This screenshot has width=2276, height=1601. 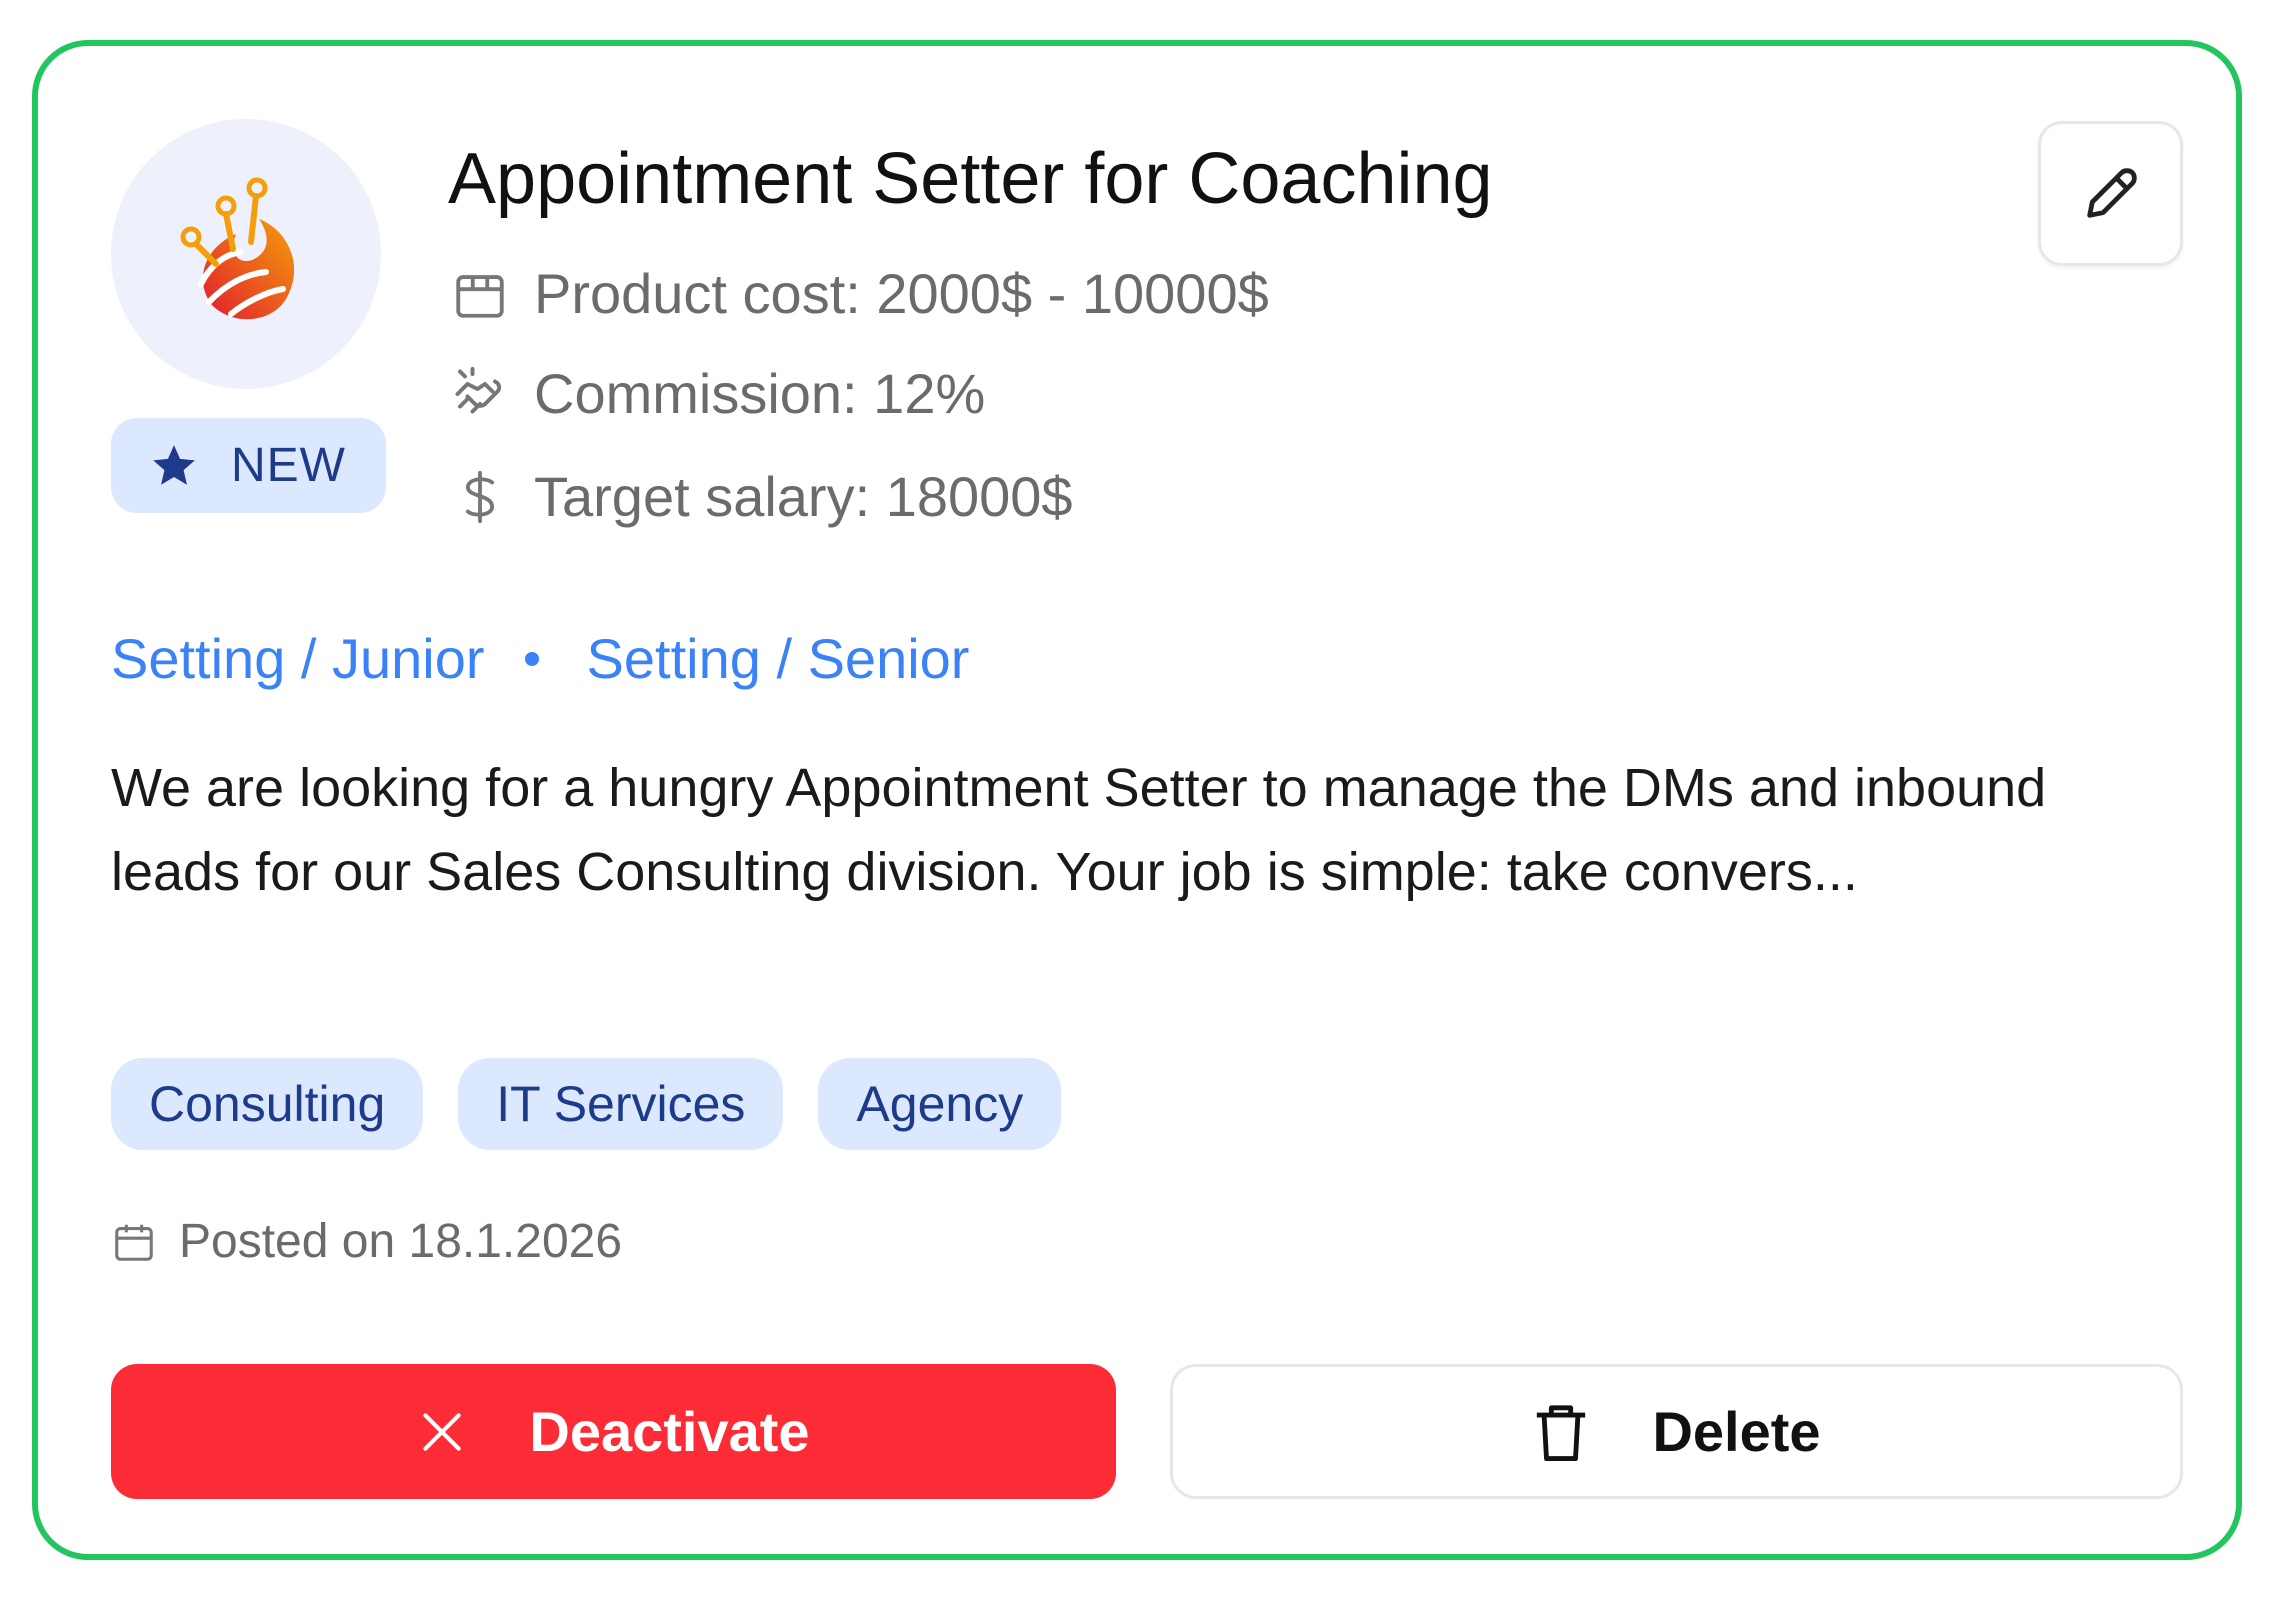 What do you see at coordinates (778, 658) in the screenshot?
I see `level-item: Setting / Senior` at bounding box center [778, 658].